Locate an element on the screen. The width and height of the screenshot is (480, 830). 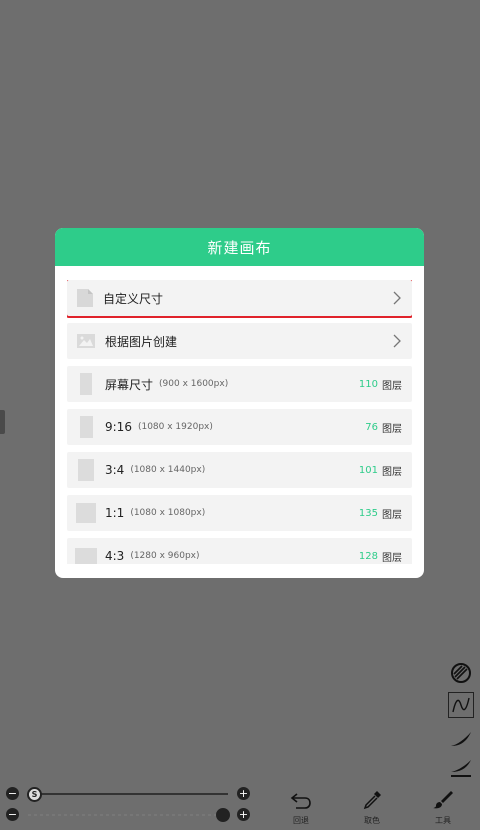
preset-label: 1:1 is located at coordinates (115, 513).